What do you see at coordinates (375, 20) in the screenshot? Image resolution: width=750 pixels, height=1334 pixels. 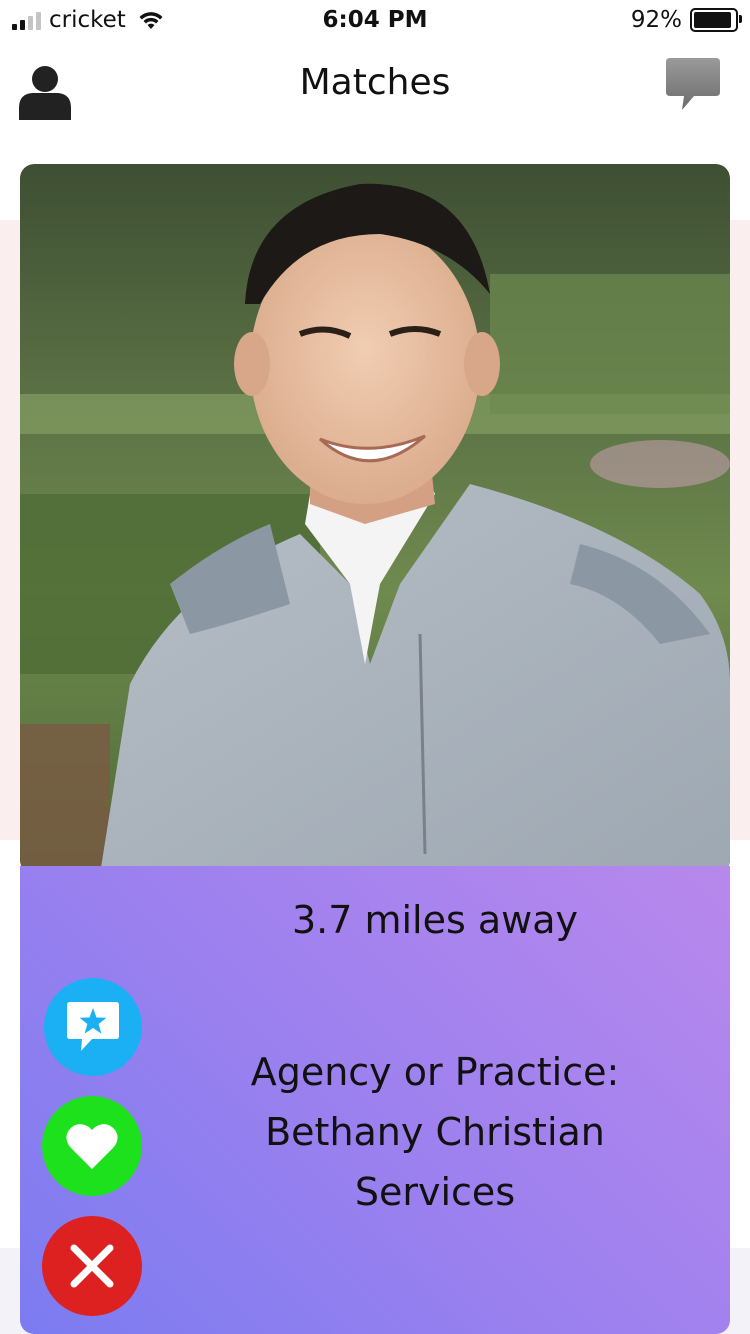 I see `status-bar: cricket 6:04 PM 92%` at bounding box center [375, 20].